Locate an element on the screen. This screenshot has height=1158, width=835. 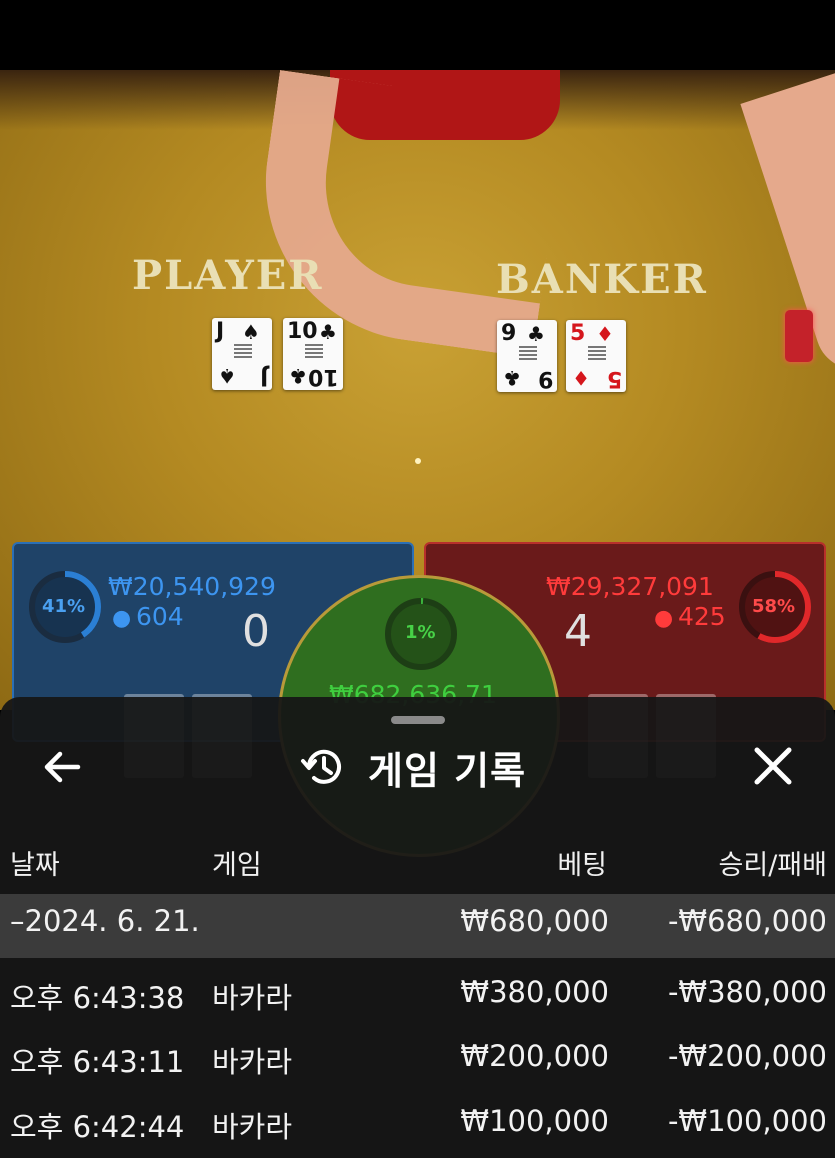
date-group-result-total: -₩680,000 is located at coordinates (747, 921).